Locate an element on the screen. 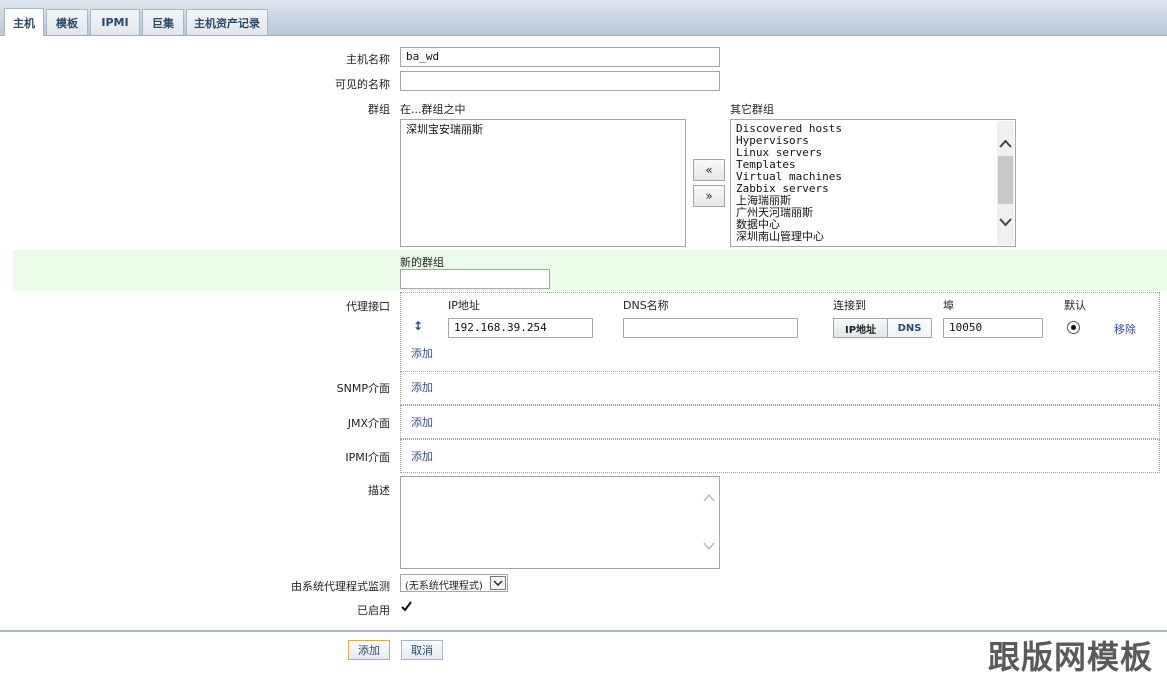 The image size is (1167, 678). tab-label: 主机 is located at coordinates (24, 23).